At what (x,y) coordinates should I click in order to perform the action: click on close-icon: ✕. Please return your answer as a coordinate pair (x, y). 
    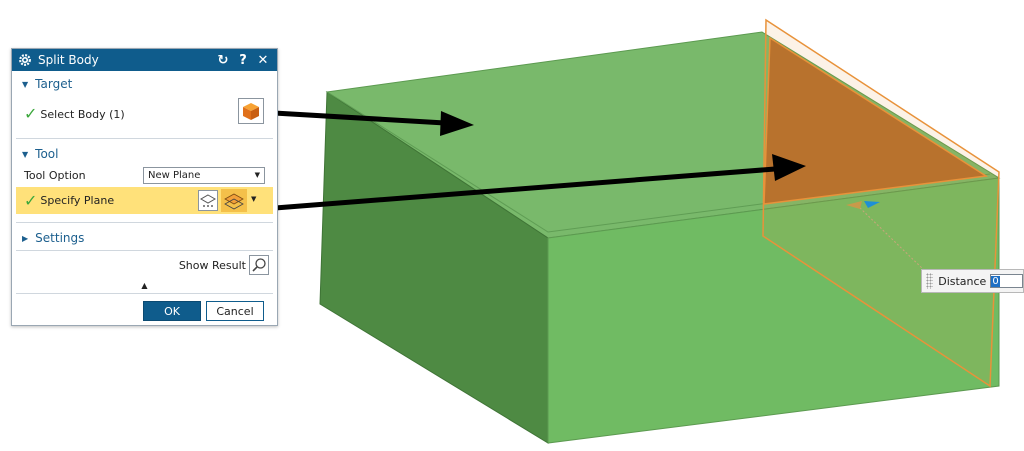
    Looking at the image, I should click on (263, 60).